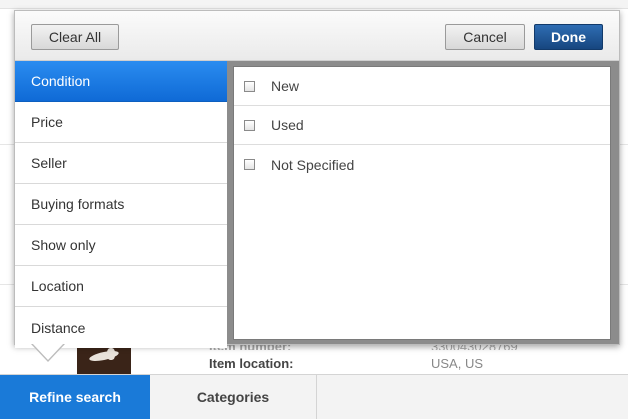 This screenshot has height=419, width=628. I want to click on option-new: New, so click(422, 86).